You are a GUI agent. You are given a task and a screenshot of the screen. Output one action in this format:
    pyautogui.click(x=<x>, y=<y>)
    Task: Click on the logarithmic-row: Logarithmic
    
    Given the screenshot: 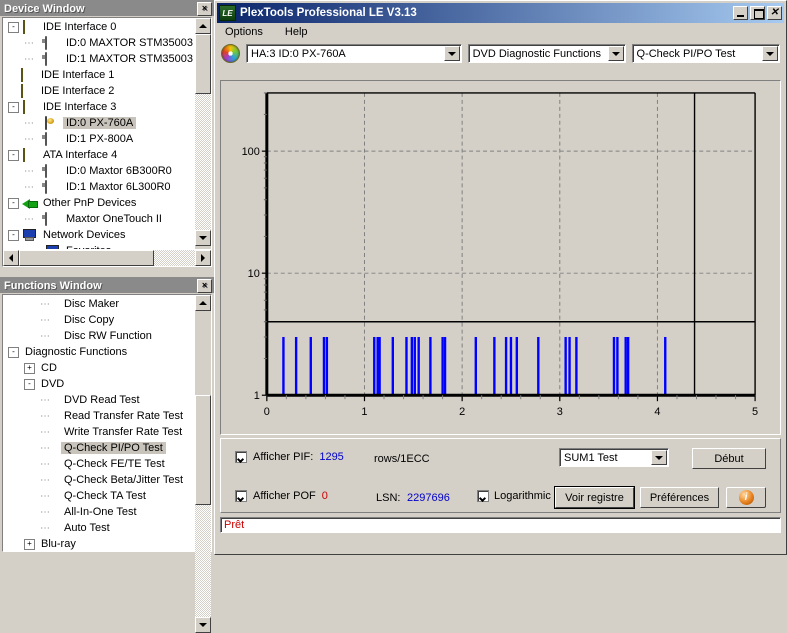 What is the action you would take?
    pyautogui.click(x=514, y=496)
    